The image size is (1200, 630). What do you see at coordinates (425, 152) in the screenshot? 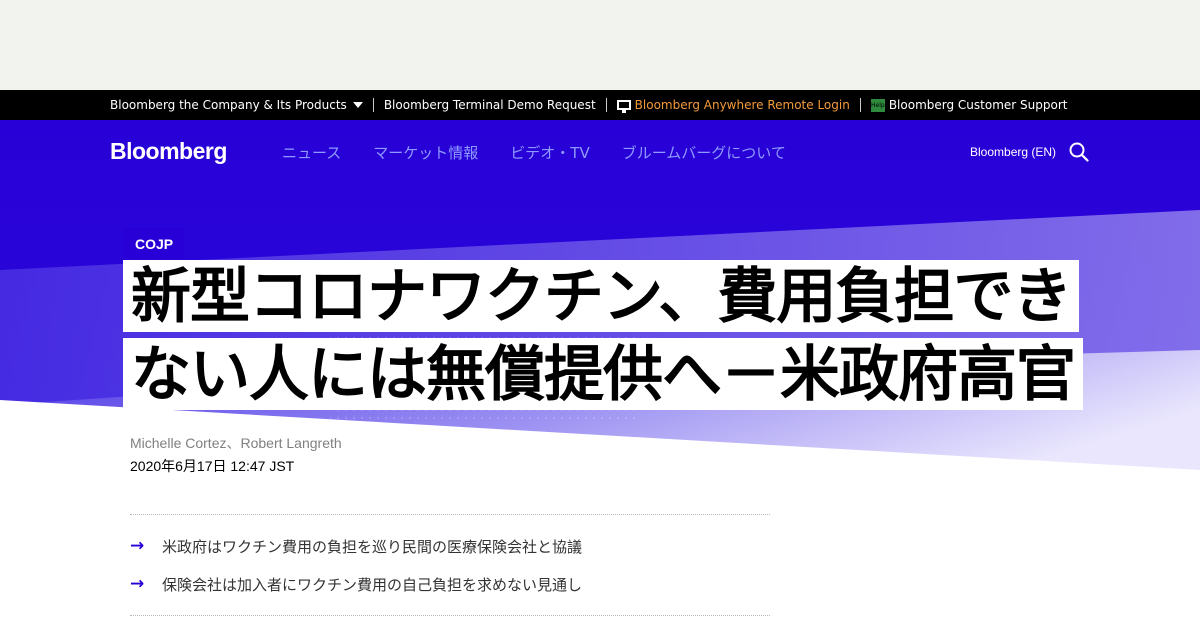
I see `nav-link-markets: マーケット情報` at bounding box center [425, 152].